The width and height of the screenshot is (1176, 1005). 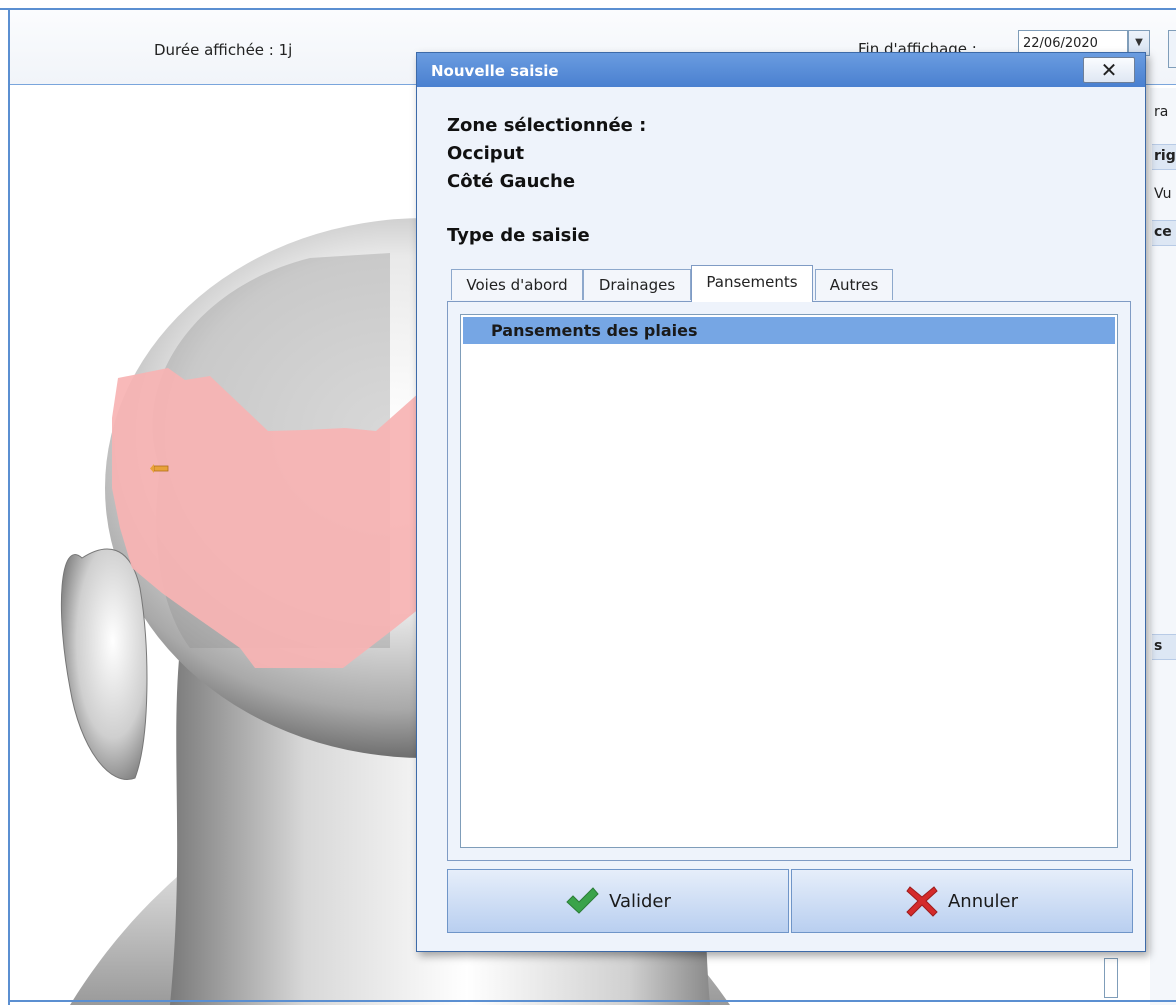 I want to click on zone-value-side: Côté Gauche, so click(x=511, y=181).